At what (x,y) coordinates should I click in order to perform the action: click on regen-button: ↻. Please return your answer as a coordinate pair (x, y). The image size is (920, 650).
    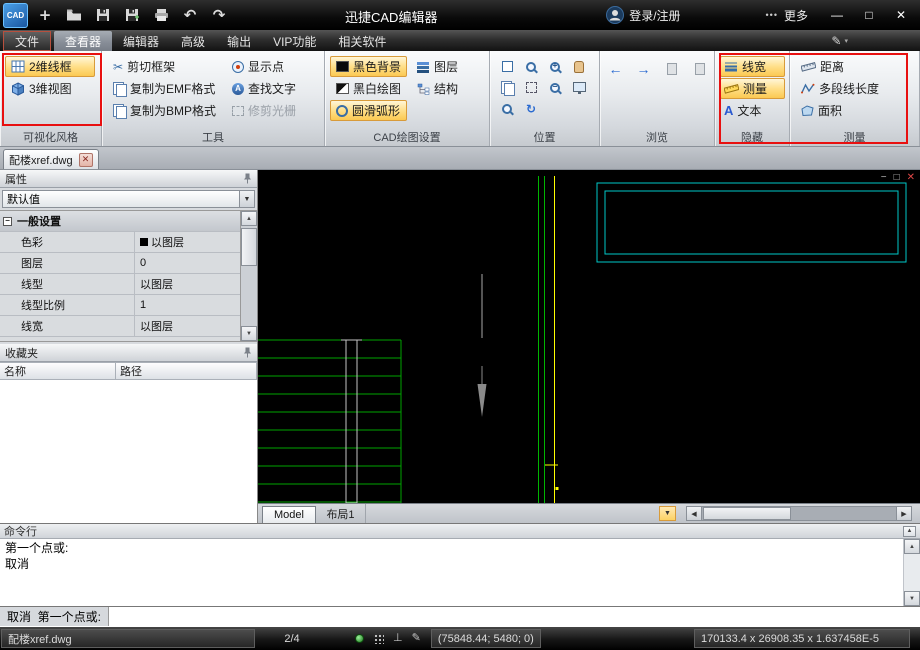
    Looking at the image, I should click on (531, 108).